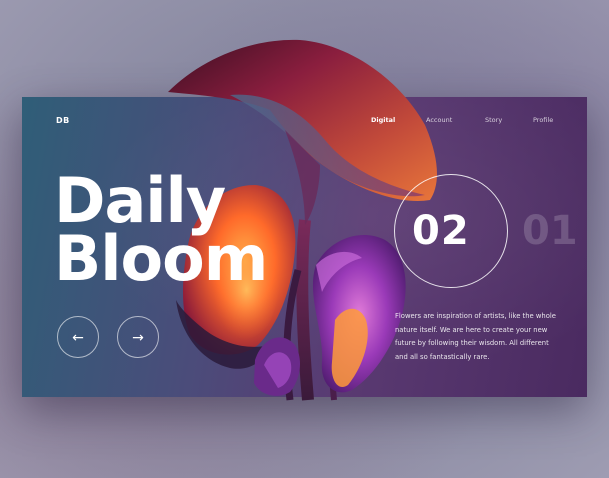 This screenshot has width=609, height=478. What do you see at coordinates (383, 120) in the screenshot?
I see `nav-item-digital: Digital` at bounding box center [383, 120].